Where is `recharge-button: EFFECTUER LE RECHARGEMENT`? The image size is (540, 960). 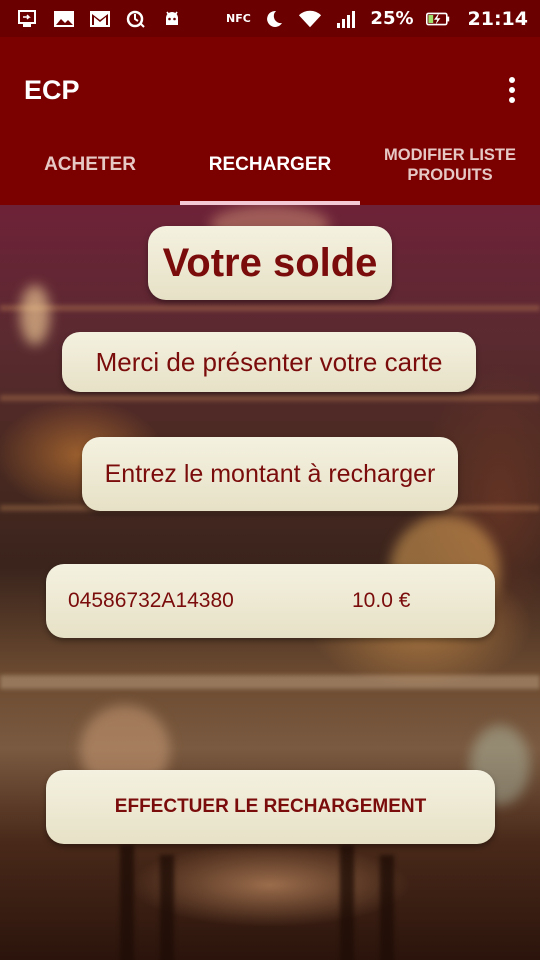 recharge-button: EFFECTUER LE RECHARGEMENT is located at coordinates (270, 807).